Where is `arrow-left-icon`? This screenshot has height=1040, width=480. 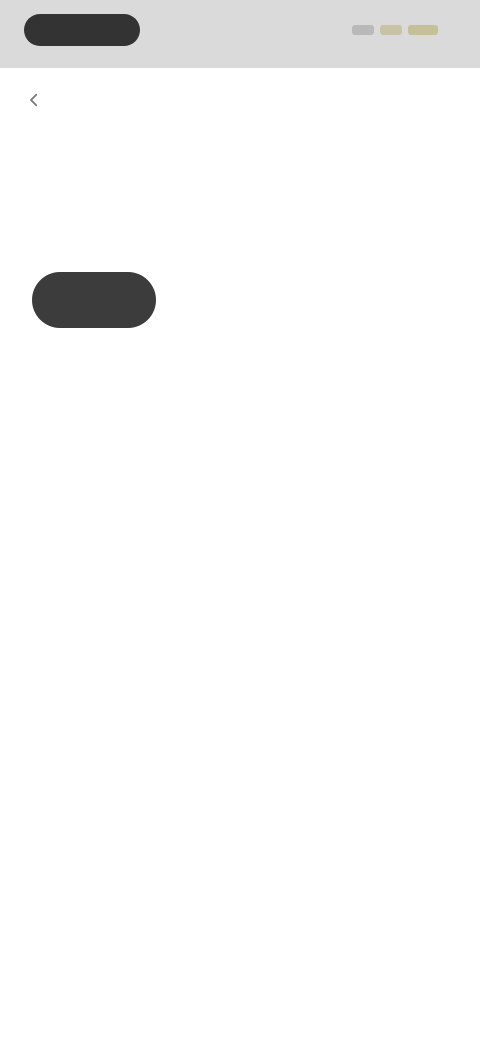
arrow-left-icon is located at coordinates (34, 100).